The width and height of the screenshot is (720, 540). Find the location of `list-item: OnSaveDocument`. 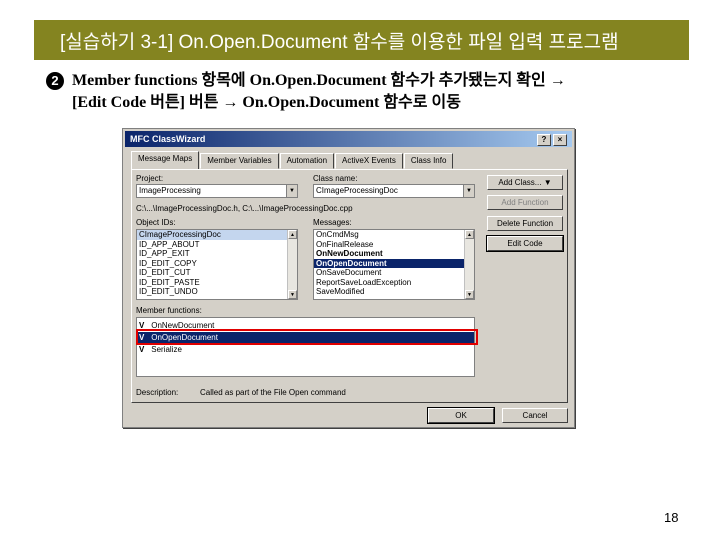

list-item: OnSaveDocument is located at coordinates (394, 273).